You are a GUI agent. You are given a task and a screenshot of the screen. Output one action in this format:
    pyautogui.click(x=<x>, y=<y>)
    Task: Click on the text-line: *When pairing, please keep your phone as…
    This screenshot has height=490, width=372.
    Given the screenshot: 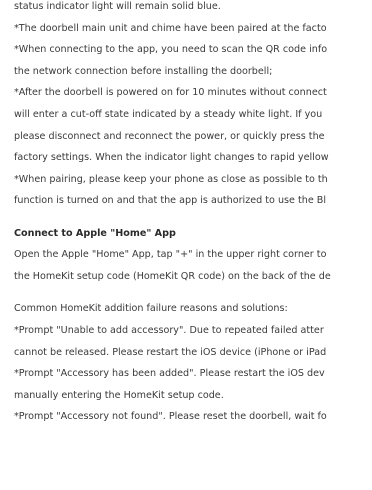 What is the action you would take?
    pyautogui.click(x=171, y=179)
    